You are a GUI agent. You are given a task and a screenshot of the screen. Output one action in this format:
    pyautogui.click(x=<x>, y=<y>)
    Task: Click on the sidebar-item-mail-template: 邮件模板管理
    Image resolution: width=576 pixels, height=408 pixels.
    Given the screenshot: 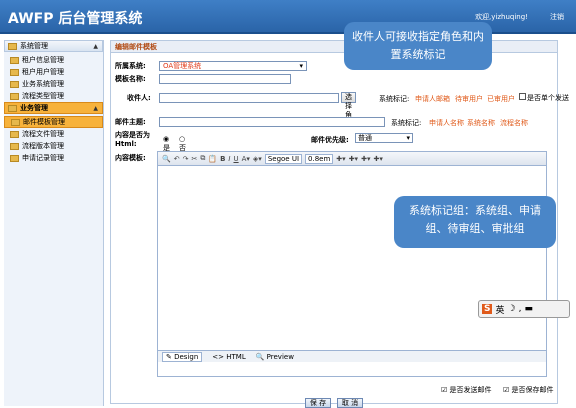 What is the action you would take?
    pyautogui.click(x=53, y=122)
    